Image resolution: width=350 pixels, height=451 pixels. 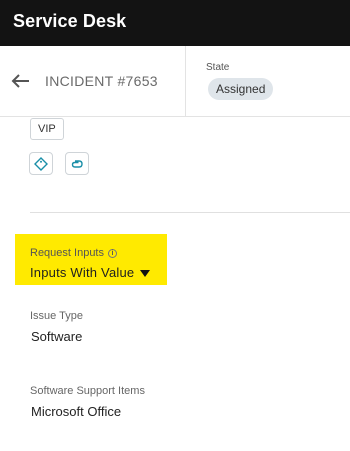 What do you see at coordinates (56, 316) in the screenshot?
I see `issue-type-label: Issue Type` at bounding box center [56, 316].